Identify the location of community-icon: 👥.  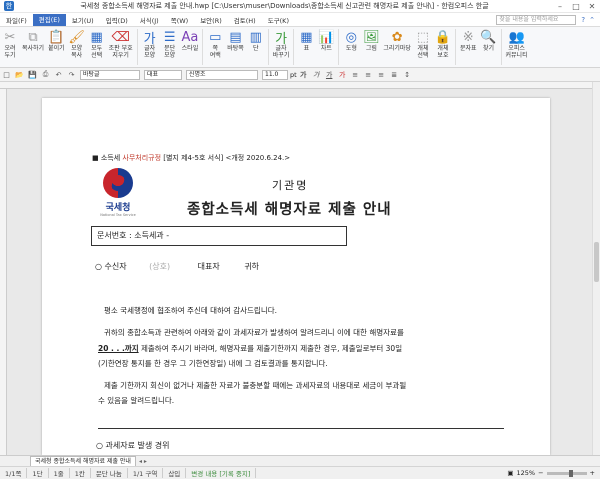
(516, 37).